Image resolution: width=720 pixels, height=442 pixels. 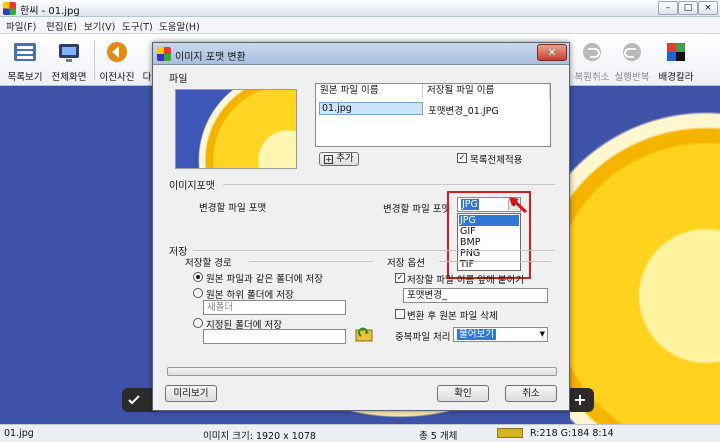 I want to click on redo-button: 실행반복, so click(x=632, y=60).